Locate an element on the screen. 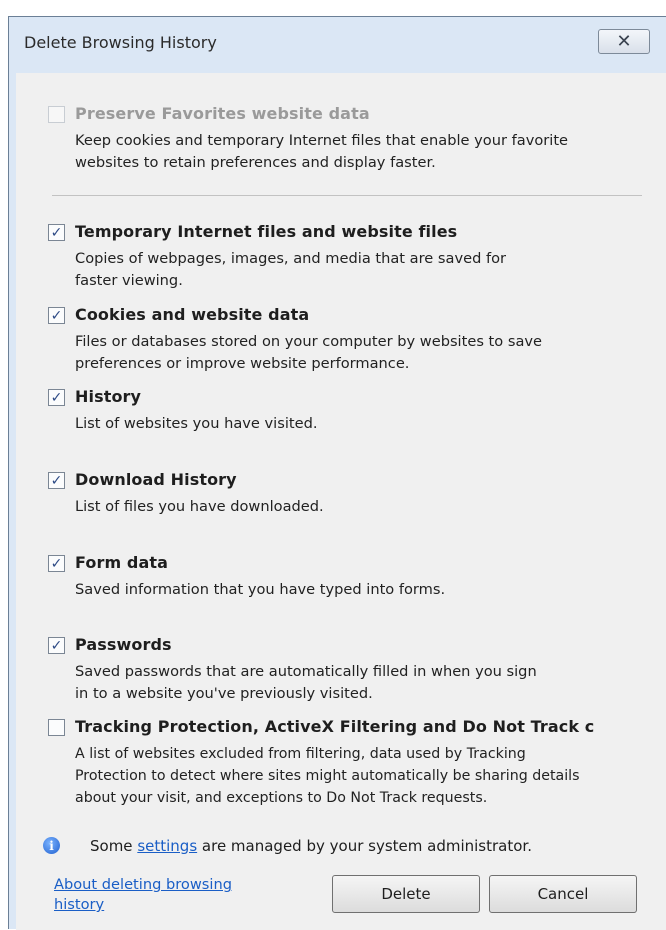 Image resolution: width=666 pixels, height=930 pixels. option-label: Preserve Favorites website data is located at coordinates (222, 113).